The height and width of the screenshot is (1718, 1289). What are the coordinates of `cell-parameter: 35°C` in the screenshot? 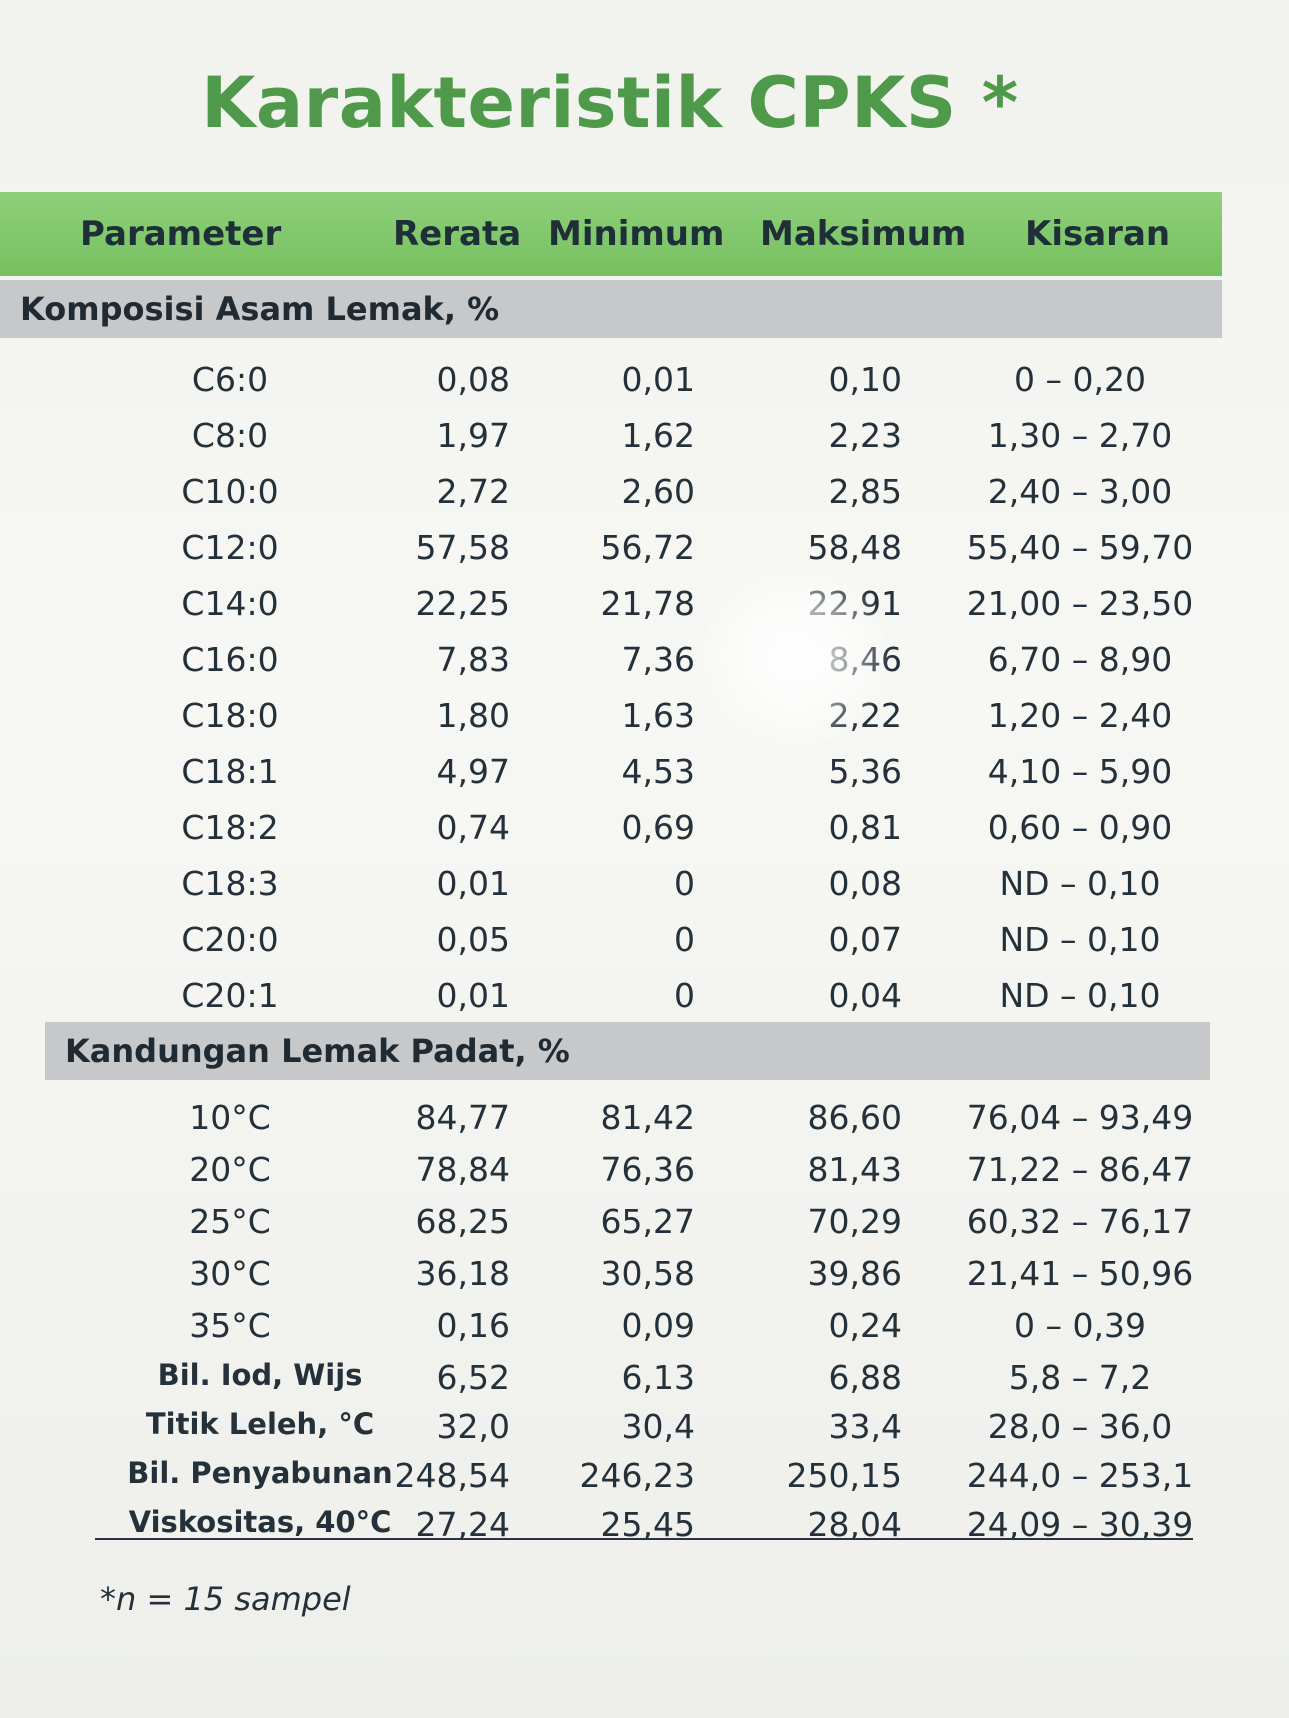 It's located at (230, 1325).